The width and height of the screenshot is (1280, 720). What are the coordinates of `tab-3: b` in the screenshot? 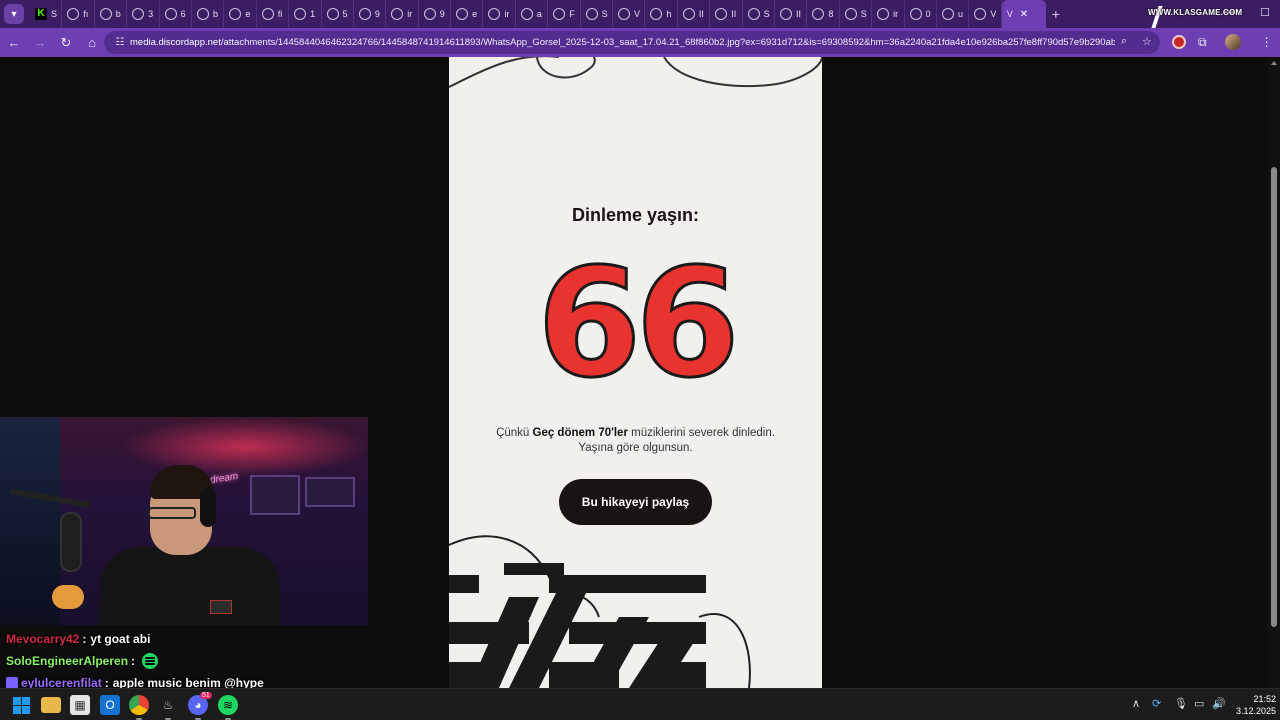 It's located at (111, 14).